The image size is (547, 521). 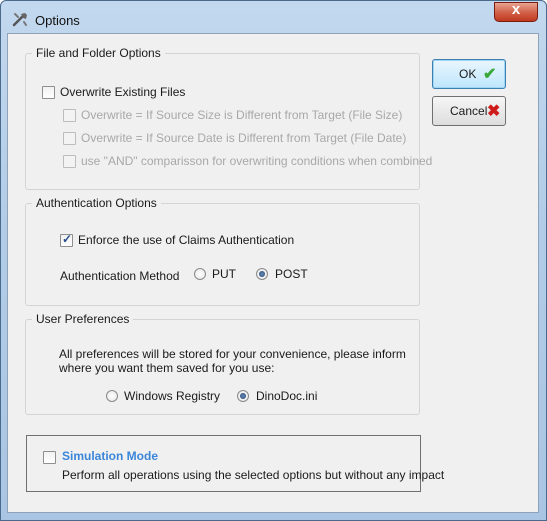 I want to click on cancel-button-label: Cancel, so click(x=469, y=111).